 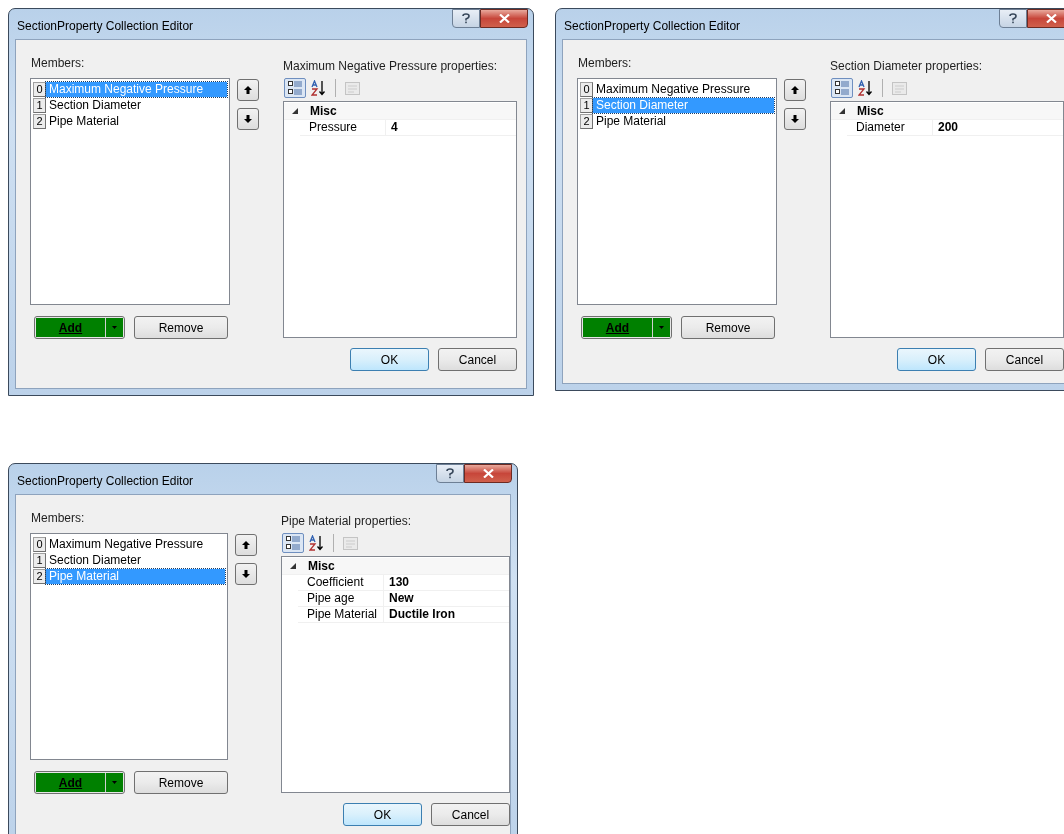 What do you see at coordinates (907, 65) in the screenshot?
I see `properties-label: Section Diameter properties:` at bounding box center [907, 65].